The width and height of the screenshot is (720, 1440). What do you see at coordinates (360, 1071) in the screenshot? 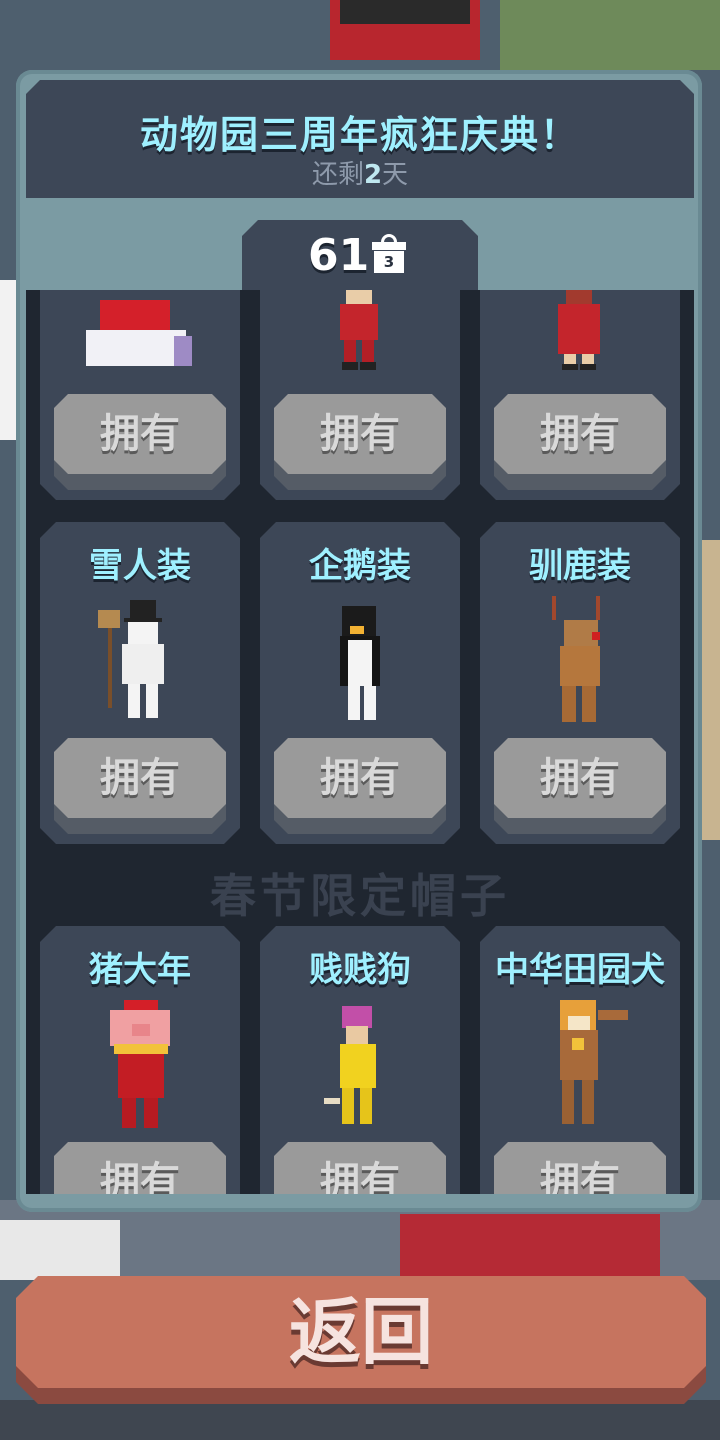
I see `banana-dog-costume-icon` at bounding box center [360, 1071].